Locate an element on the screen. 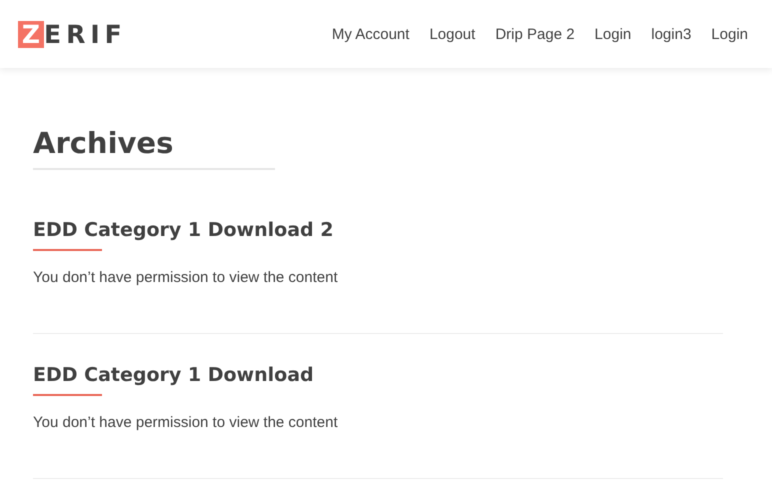 The width and height of the screenshot is (772, 502). nav-link: login3 is located at coordinates (671, 34).